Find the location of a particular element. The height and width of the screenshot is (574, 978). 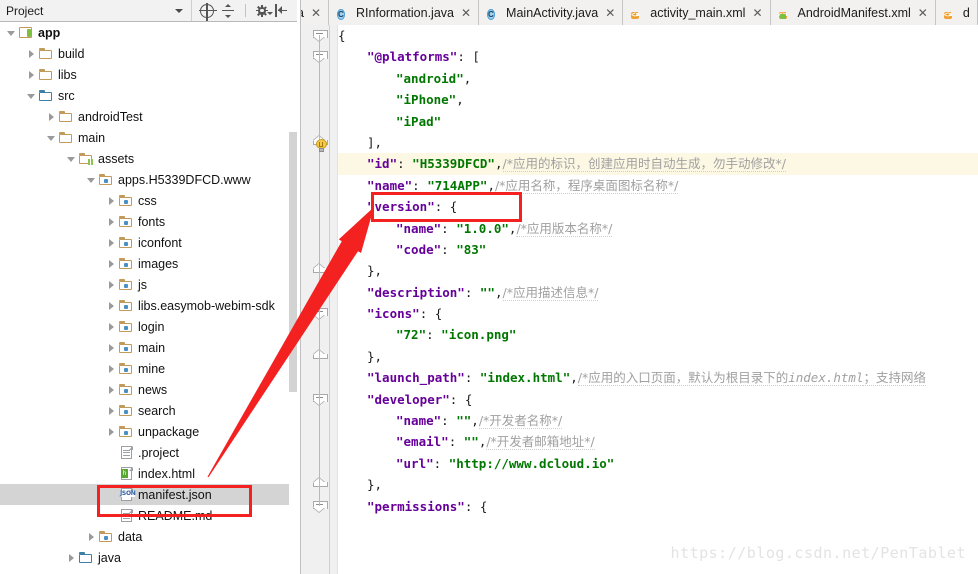

code-line: "name": "",/*开发者名称*/ is located at coordinates (658, 420).